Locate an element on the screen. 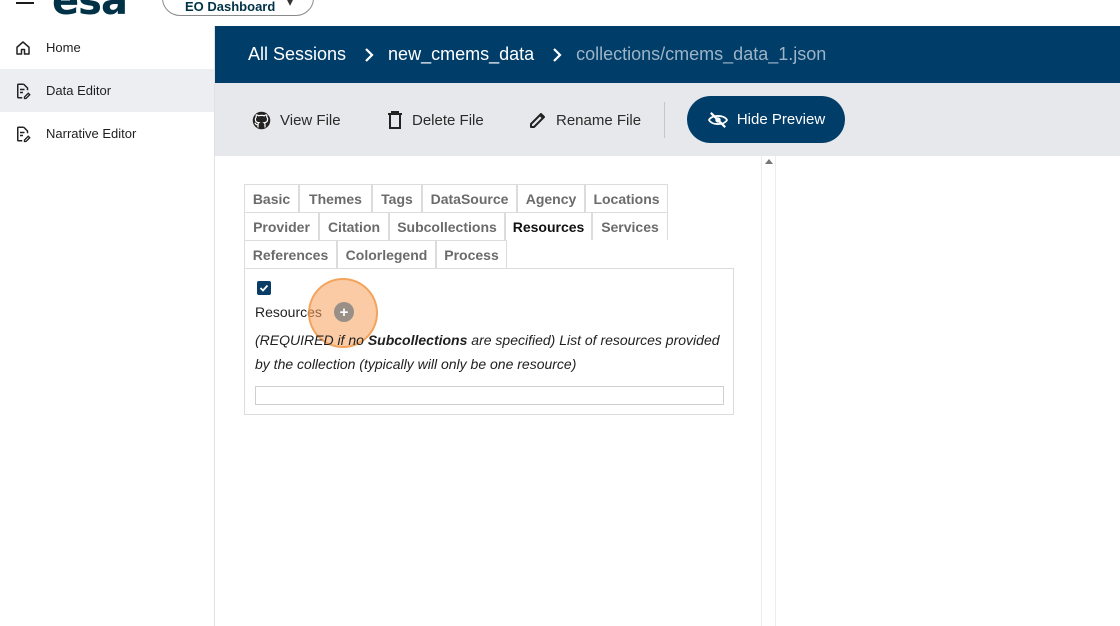 This screenshot has height=626, width=1120. toolbar-divider is located at coordinates (664, 120).